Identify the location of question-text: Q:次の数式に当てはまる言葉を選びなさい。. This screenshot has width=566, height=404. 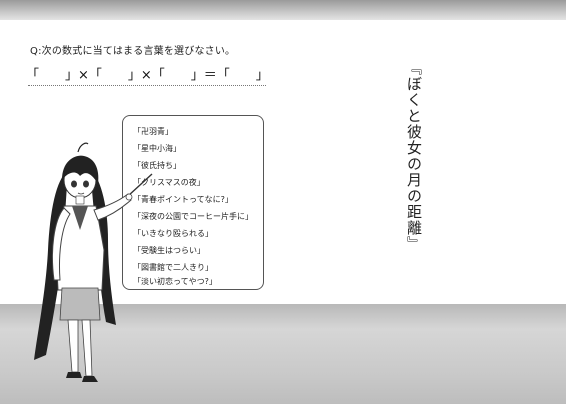
(133, 51).